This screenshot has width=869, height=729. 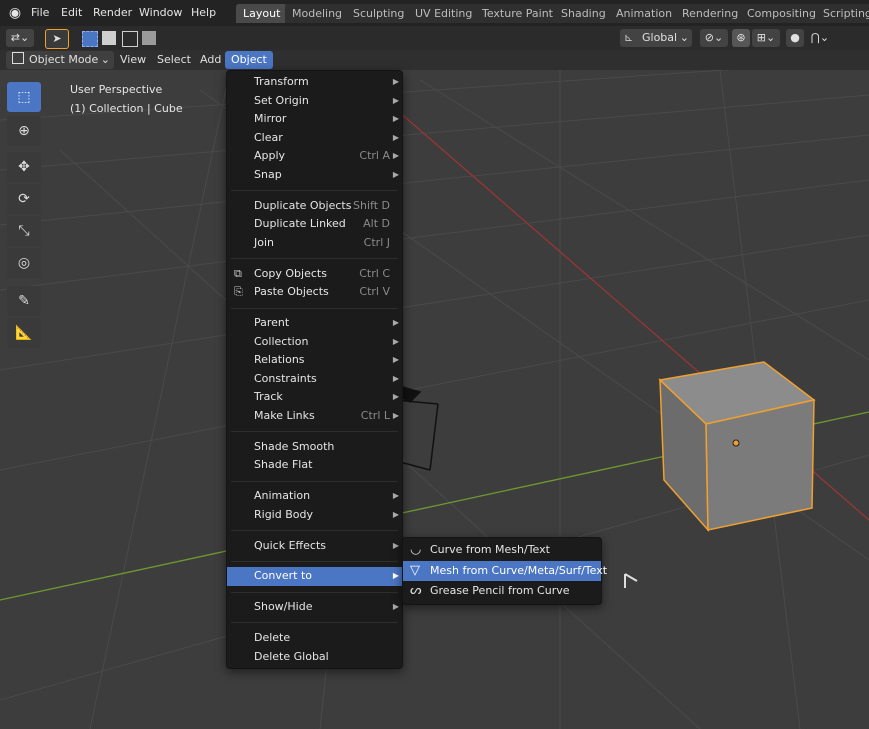 I want to click on menu-item-duplicate-linked: Duplicate Linked Alt D, so click(x=314, y=224).